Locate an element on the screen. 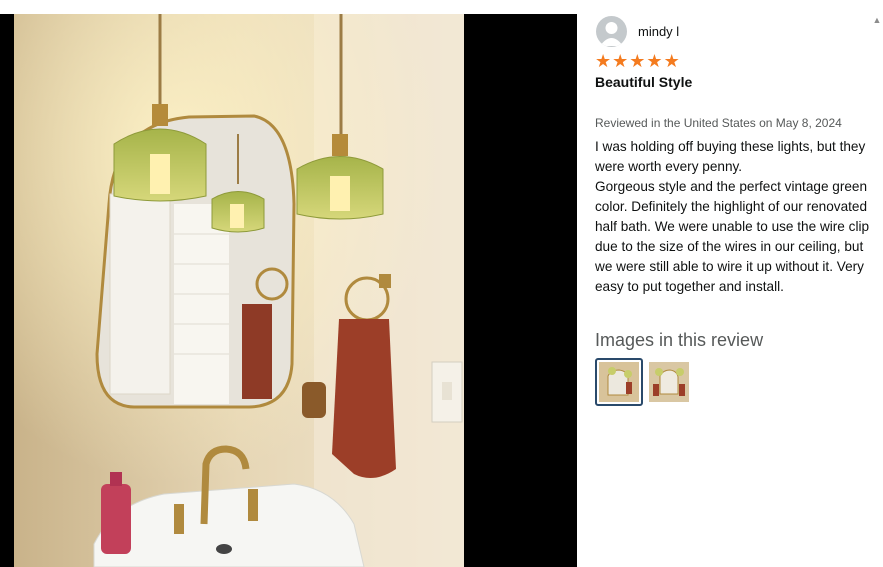  images-section-heading: Images in this review is located at coordinates (679, 340).